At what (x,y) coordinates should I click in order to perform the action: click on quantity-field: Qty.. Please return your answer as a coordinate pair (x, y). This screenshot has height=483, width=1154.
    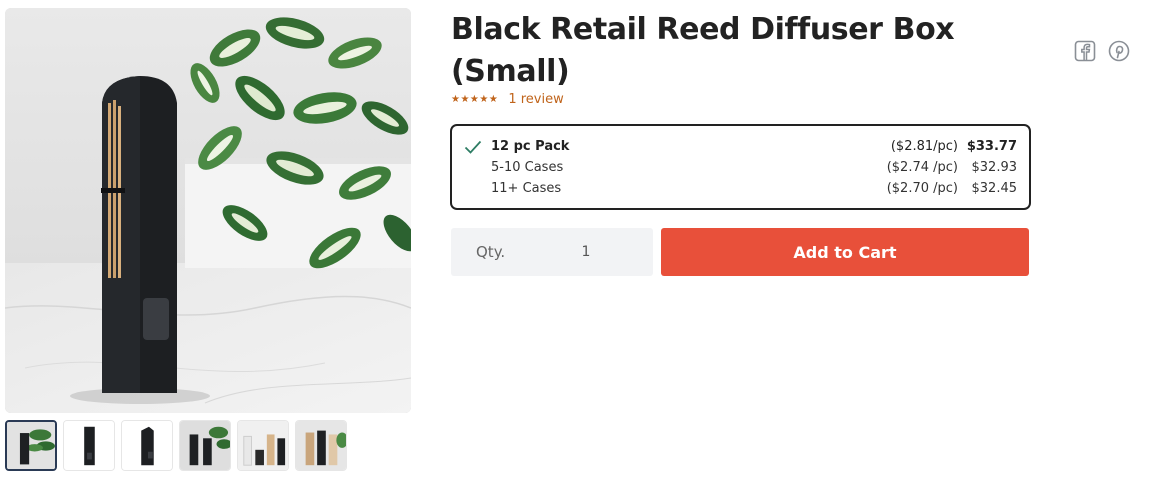
    Looking at the image, I should click on (552, 252).